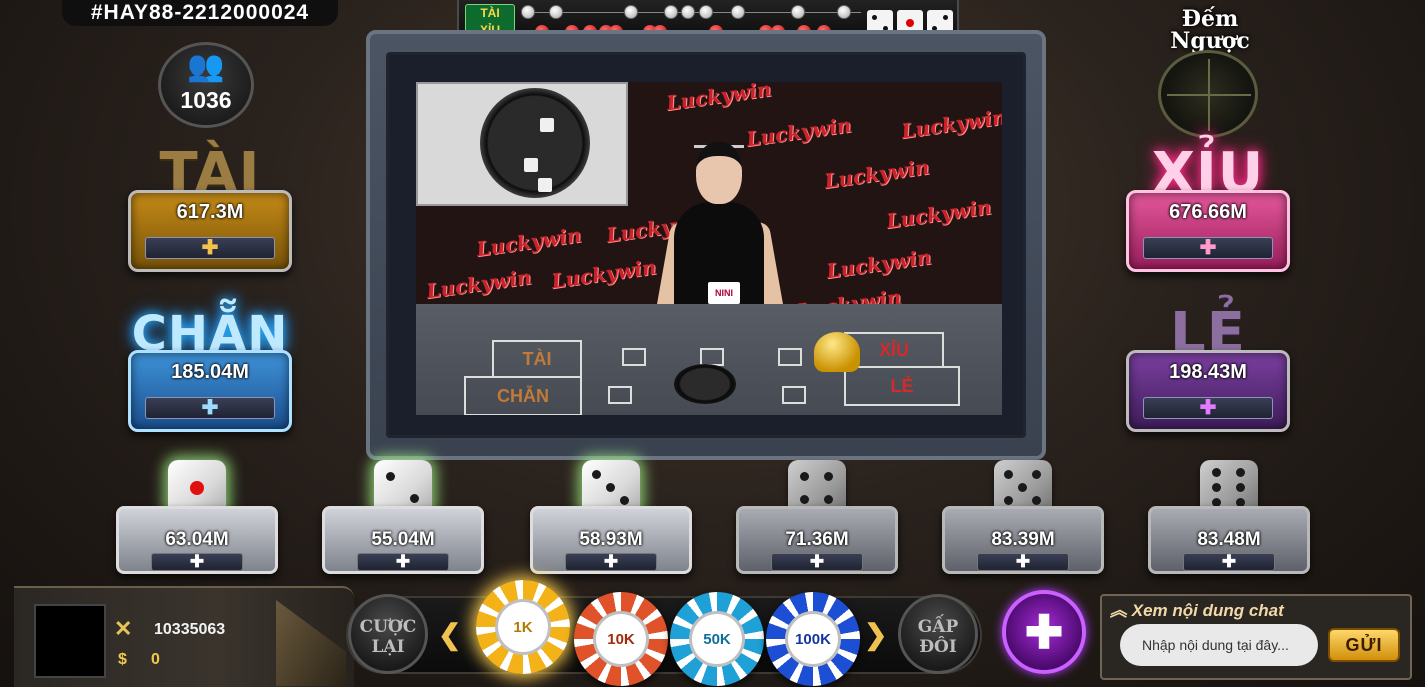  What do you see at coordinates (938, 634) in the screenshot?
I see `double-bet-button: GẤP ĐÔI` at bounding box center [938, 634].